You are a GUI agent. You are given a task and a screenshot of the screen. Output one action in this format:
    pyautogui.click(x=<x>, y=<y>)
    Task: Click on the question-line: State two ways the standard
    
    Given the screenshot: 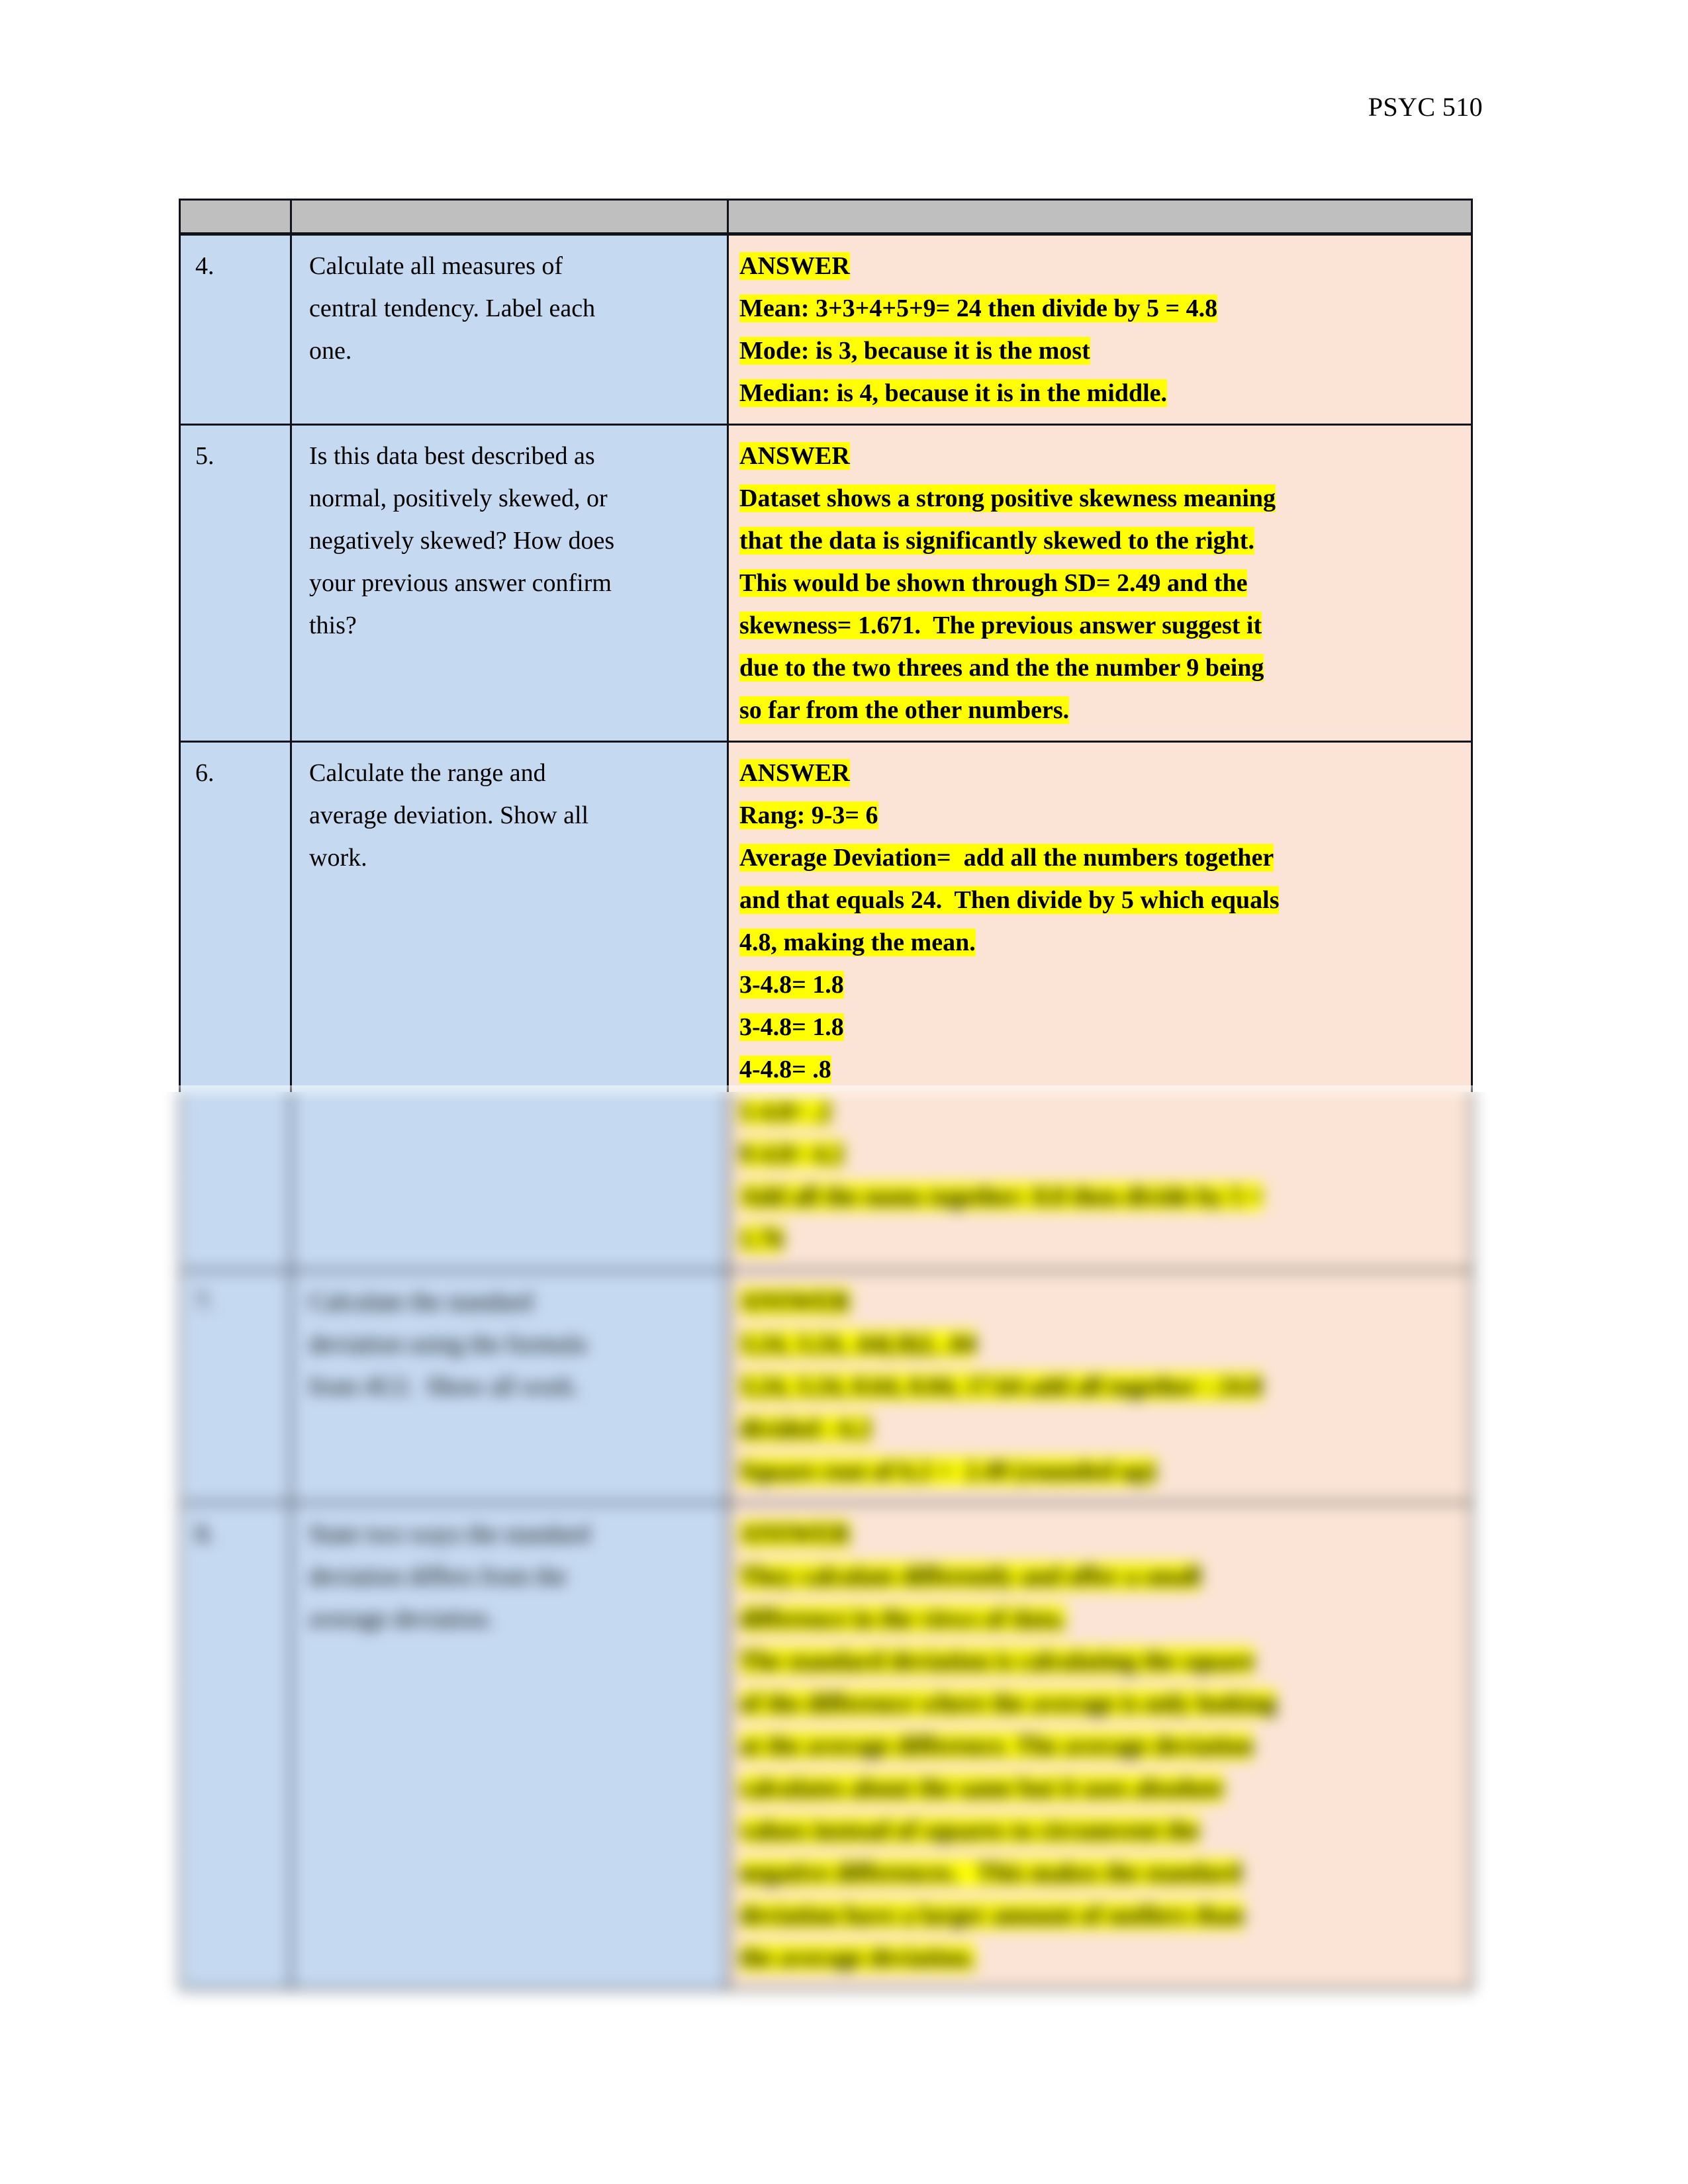 What is the action you would take?
    pyautogui.click(x=449, y=1534)
    